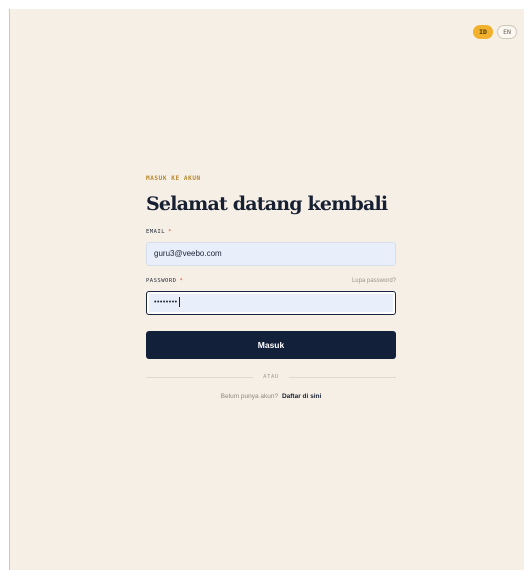 Image resolution: width=524 pixels, height=570 pixels. Describe the element at coordinates (249, 396) in the screenshot. I see `signup-prompt: Belum punya akun?` at that location.